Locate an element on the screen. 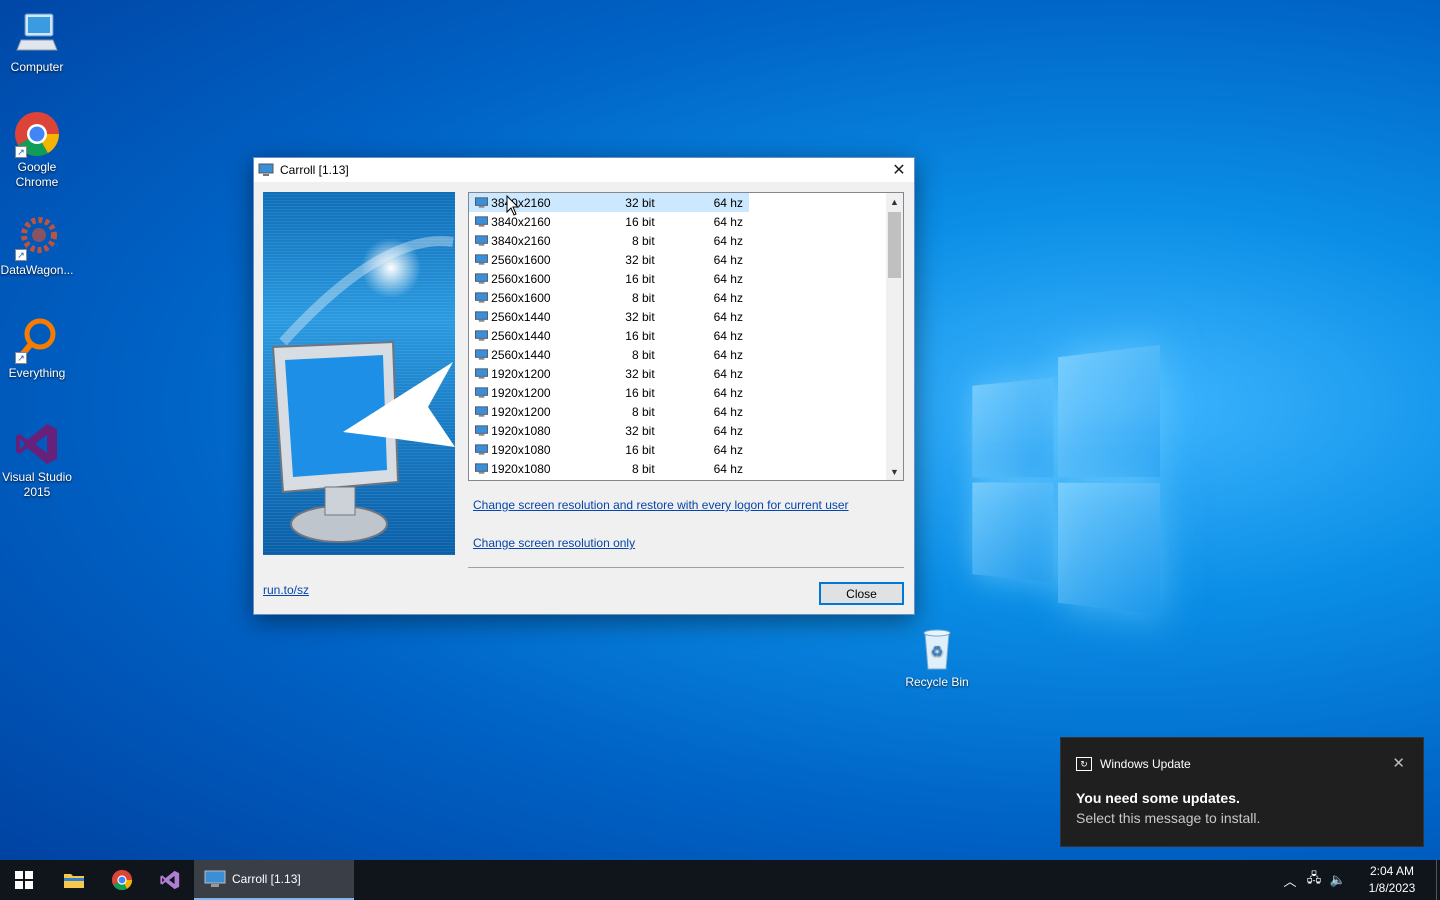 This screenshot has width=1440, height=900. taskbar-clock: 2:04 AM 1/8/2023 is located at coordinates (1392, 880).